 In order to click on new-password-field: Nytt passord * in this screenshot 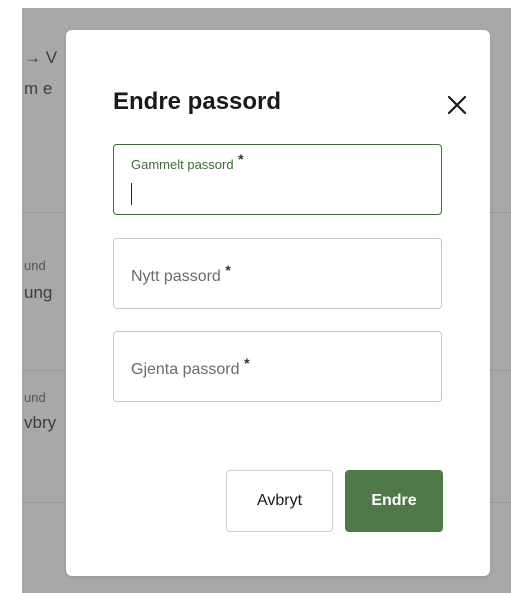, I will do `click(277, 273)`.